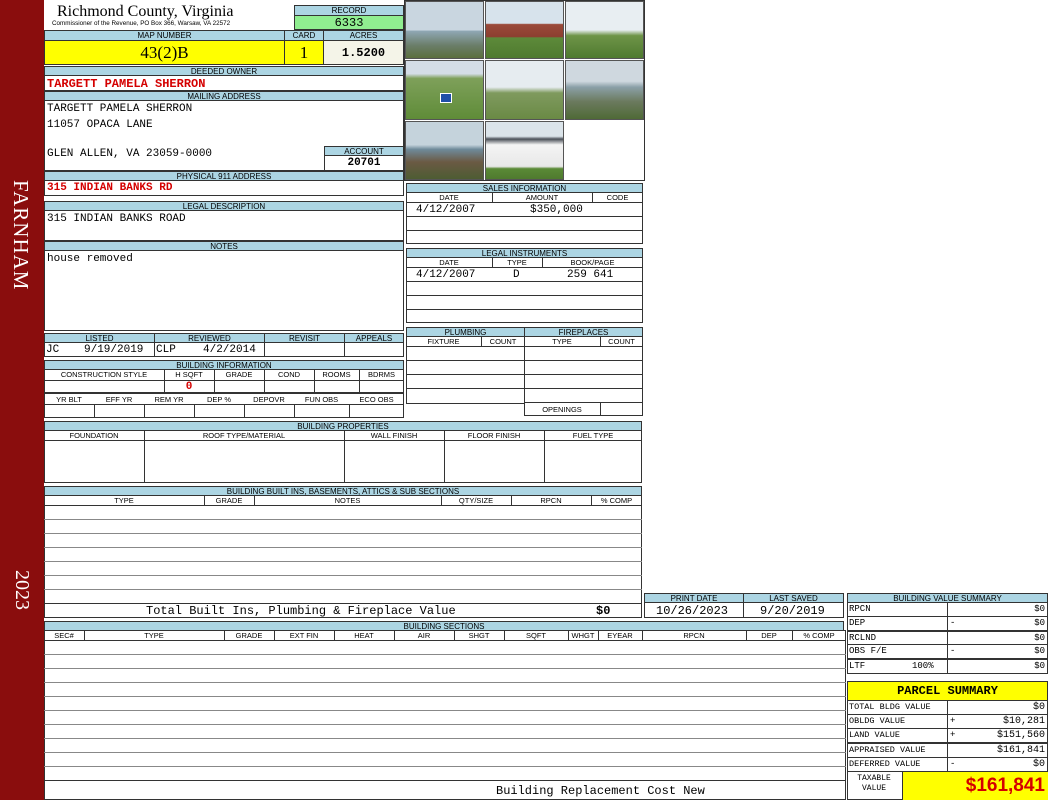 This screenshot has height=800, width=1050. What do you see at coordinates (446, 210) in the screenshot?
I see `sales-date: 4/12/2007` at bounding box center [446, 210].